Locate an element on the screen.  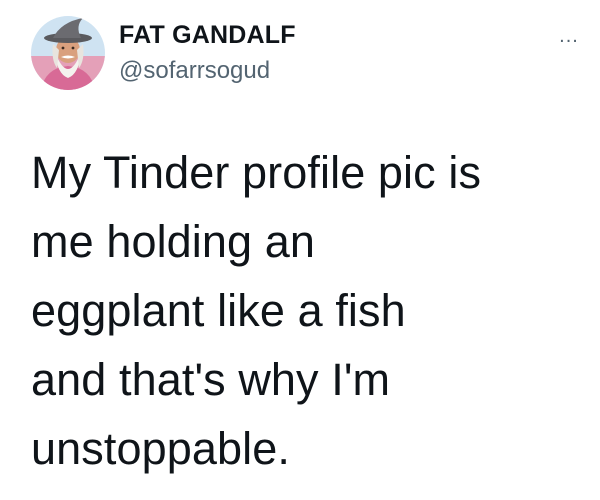
display-name: FAT GANDALF is located at coordinates (207, 35).